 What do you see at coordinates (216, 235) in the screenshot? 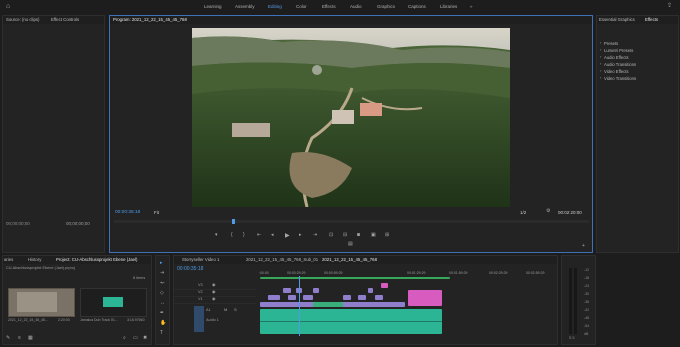
I see `marker-icon: ▾` at bounding box center [216, 235].